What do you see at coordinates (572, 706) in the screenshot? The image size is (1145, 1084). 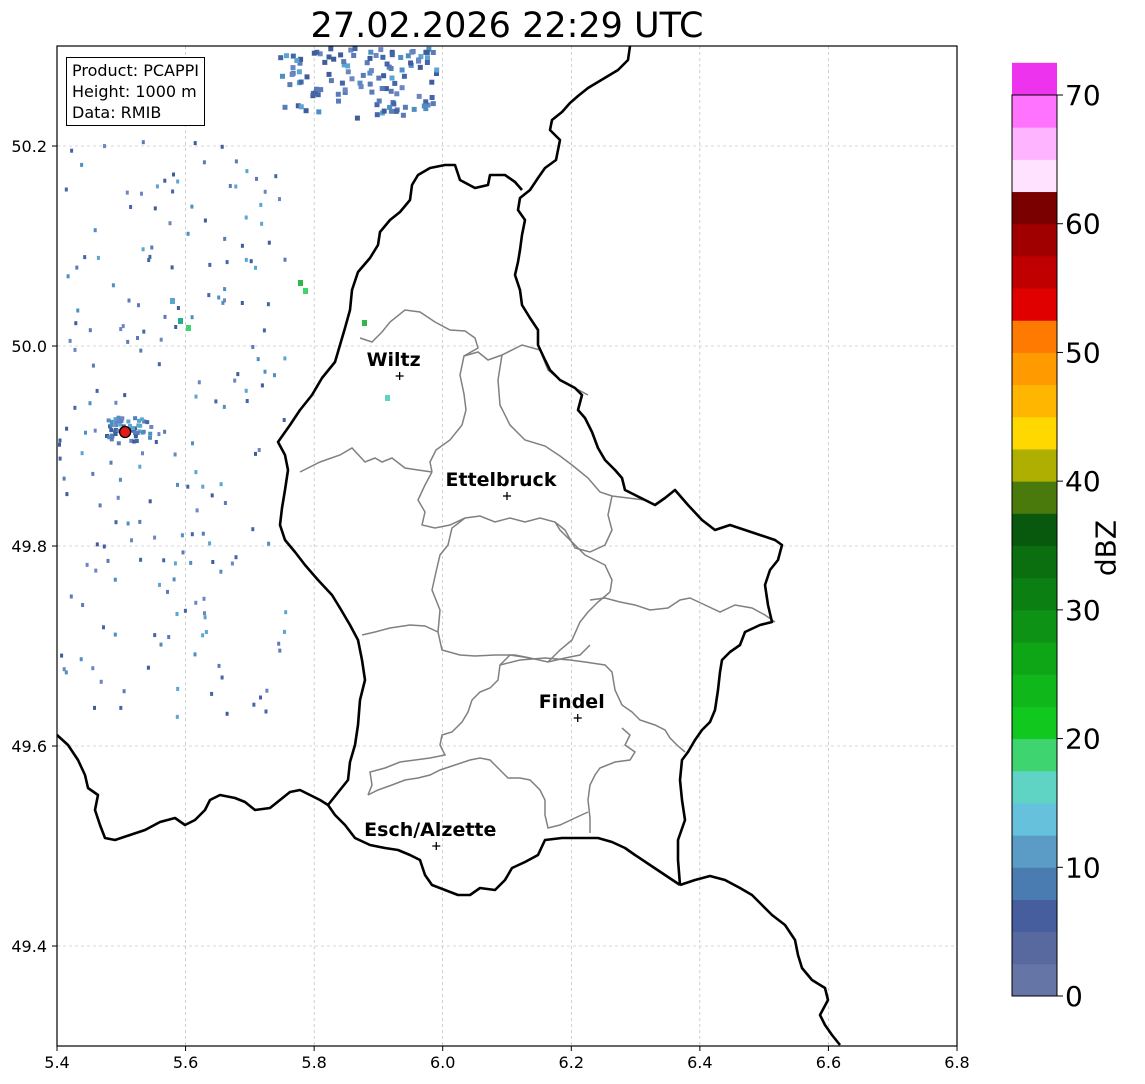 I see `city-marker: Findel` at bounding box center [572, 706].